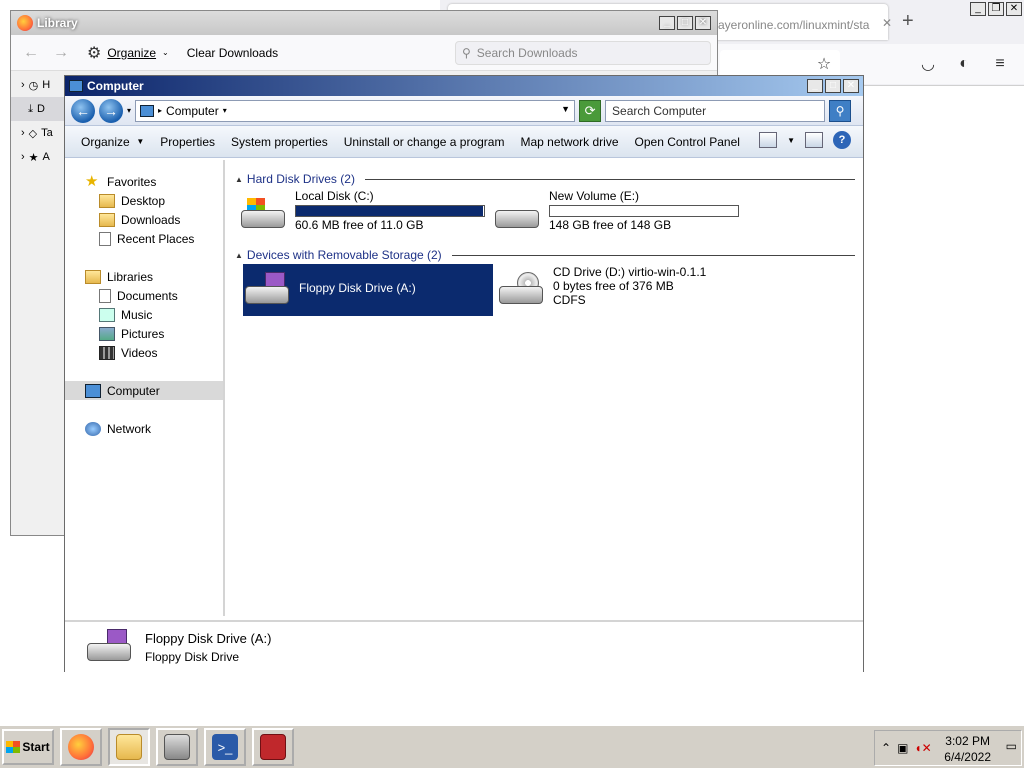 The height and width of the screenshot is (768, 1024). I want to click on taskbar: Start >_ ⌃ ▣ ◖✕ 3:02 PM 6/4/2022 ▭, so click(512, 746).